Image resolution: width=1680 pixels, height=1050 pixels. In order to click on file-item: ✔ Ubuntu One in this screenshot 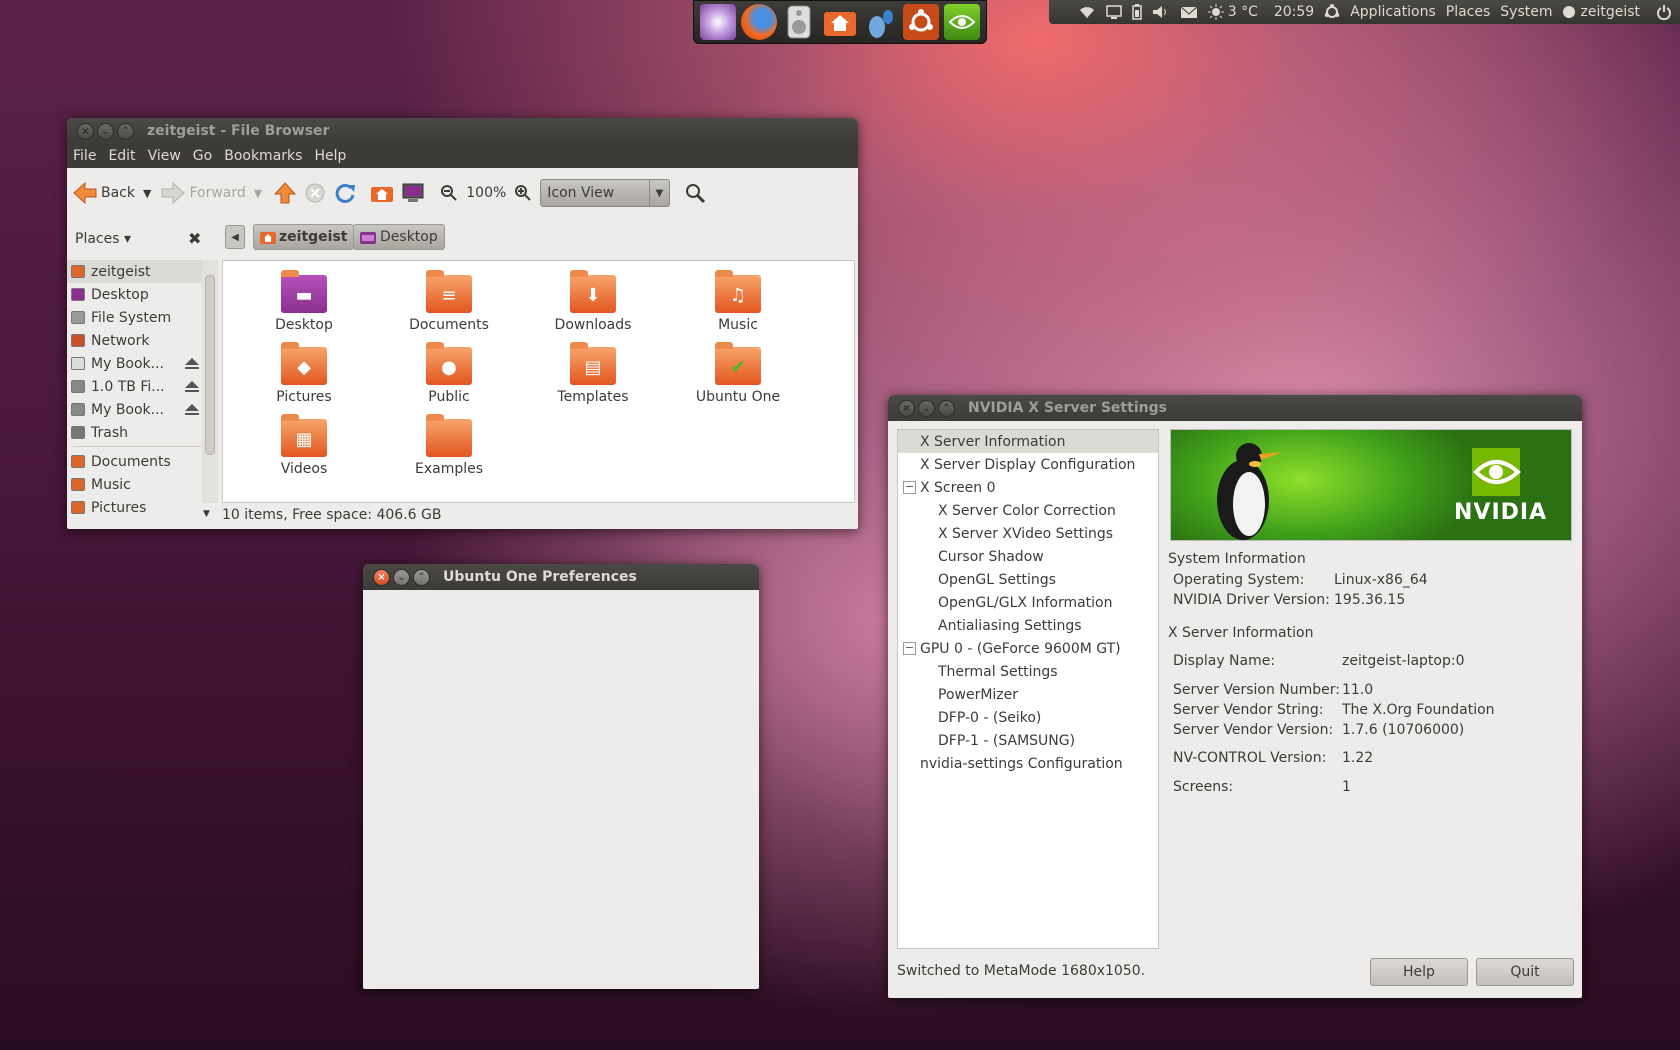, I will do `click(738, 373)`.